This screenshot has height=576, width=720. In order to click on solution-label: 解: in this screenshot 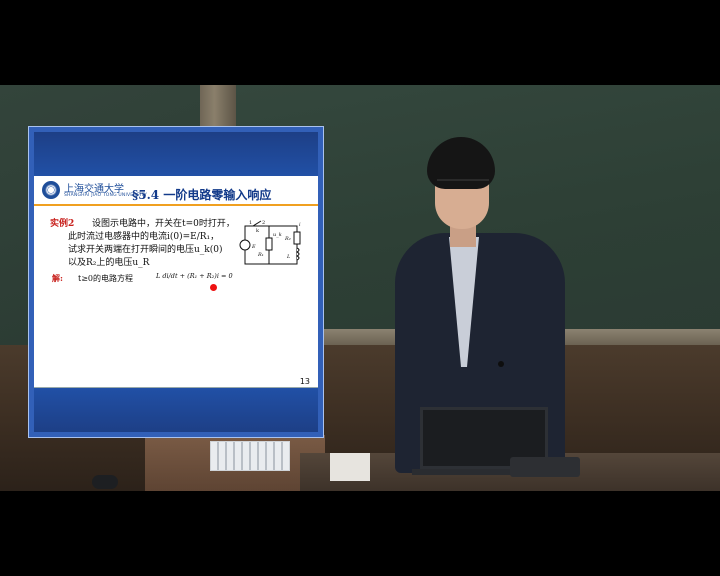, I will do `click(57, 278)`.